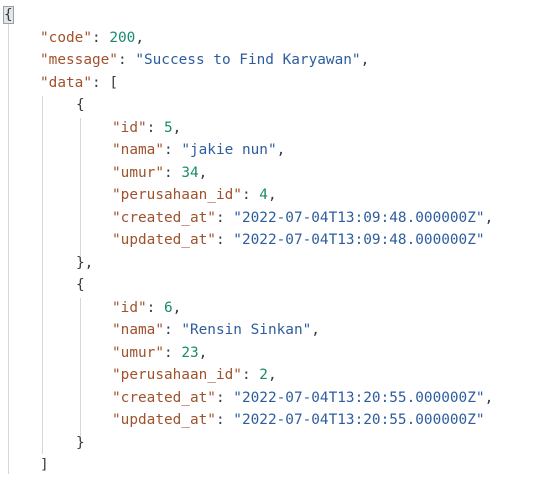 The image size is (555, 482). Describe the element at coordinates (79, 60) in the screenshot. I see `message-key: "message"` at that location.